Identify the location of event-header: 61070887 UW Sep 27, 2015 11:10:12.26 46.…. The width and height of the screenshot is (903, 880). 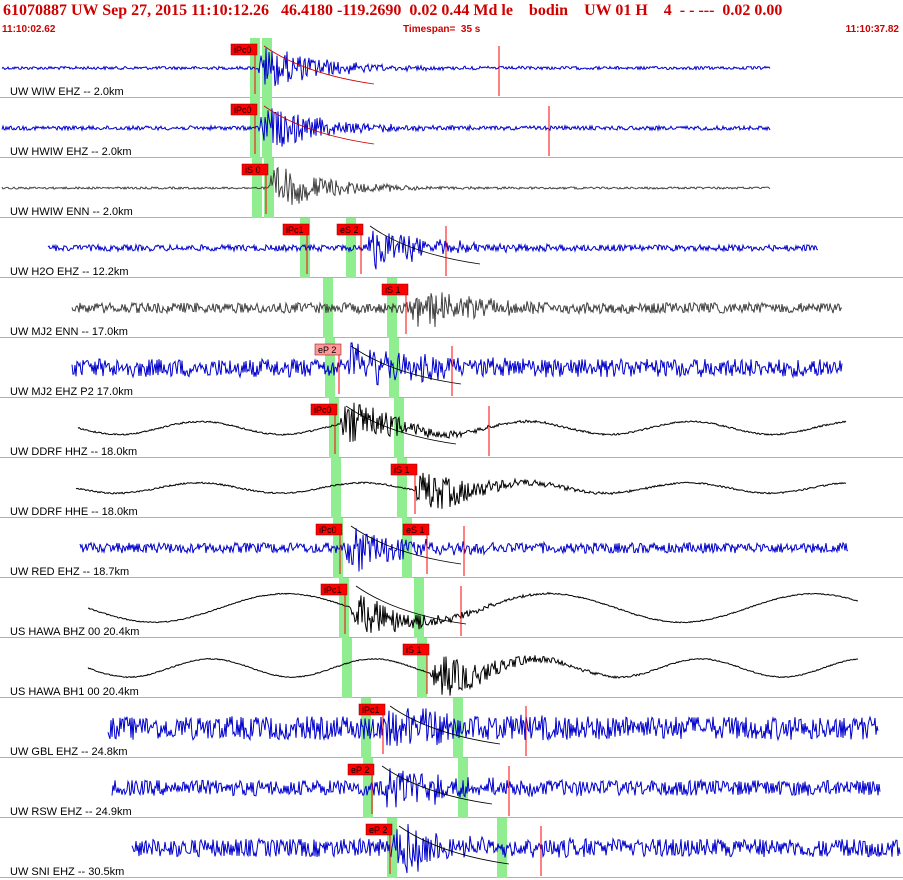
(451, 19).